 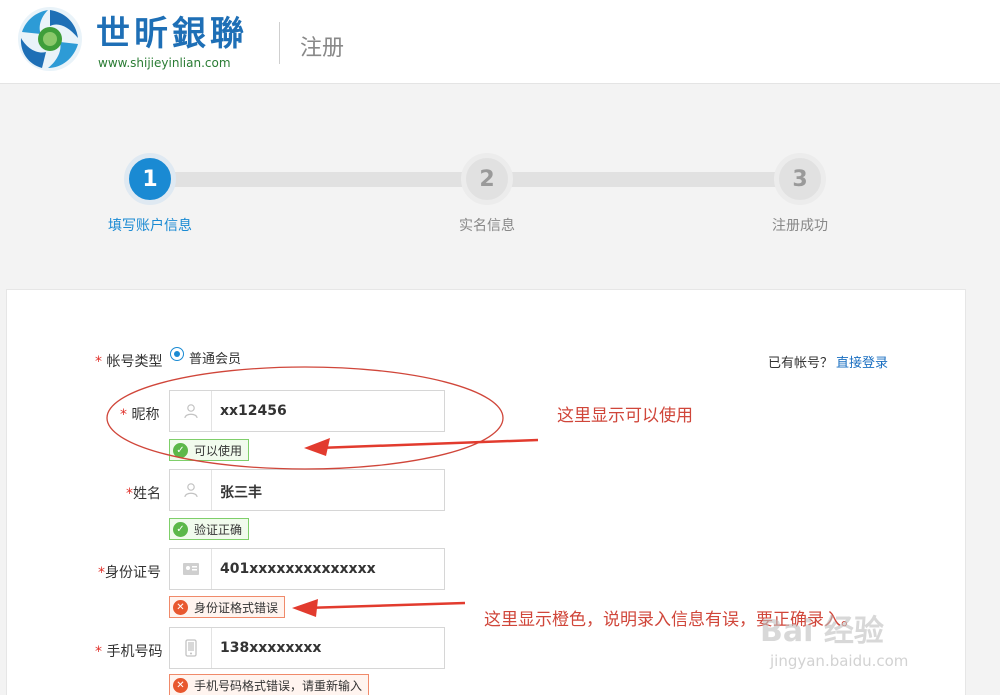 I want to click on watermark: Bai 经验, so click(x=822, y=631).